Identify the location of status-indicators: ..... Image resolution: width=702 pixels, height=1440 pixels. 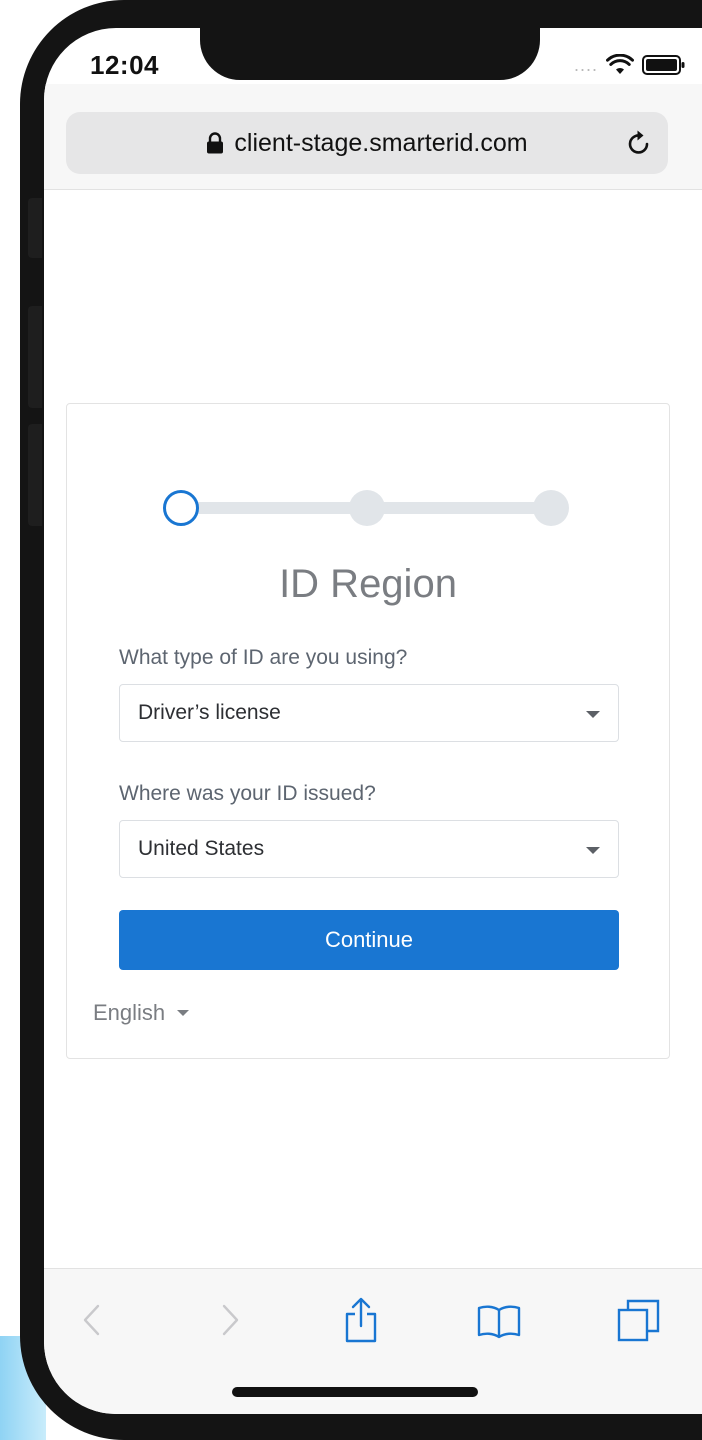
(630, 65).